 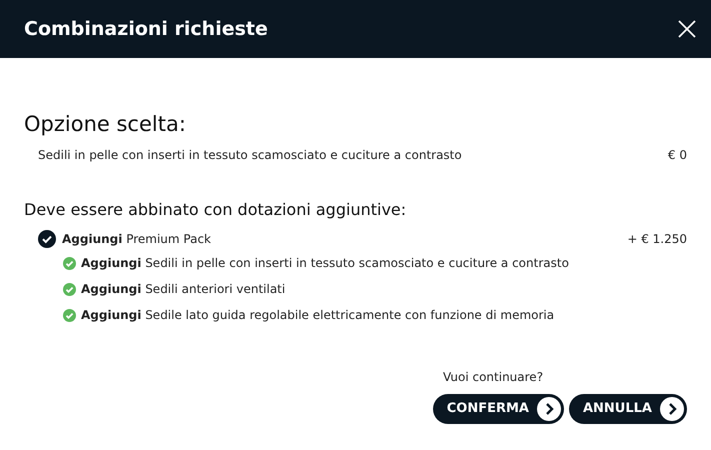 I want to click on dialog-button: CONFERMA, so click(x=498, y=409).